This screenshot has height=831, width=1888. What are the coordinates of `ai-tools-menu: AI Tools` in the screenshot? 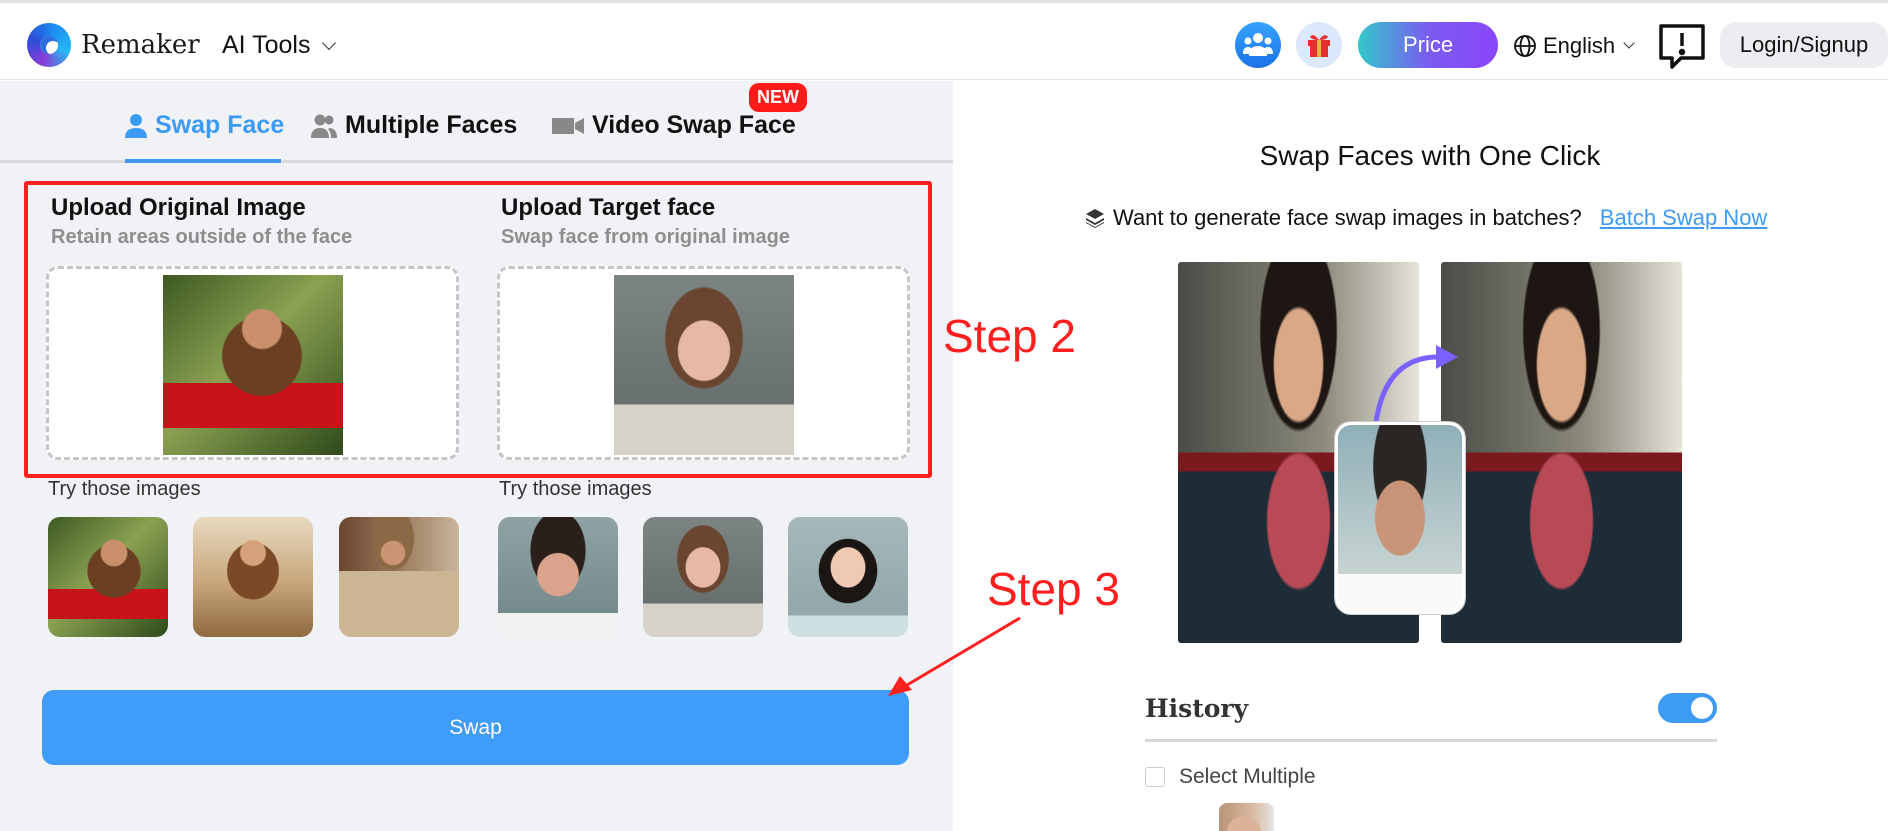 It's located at (279, 45).